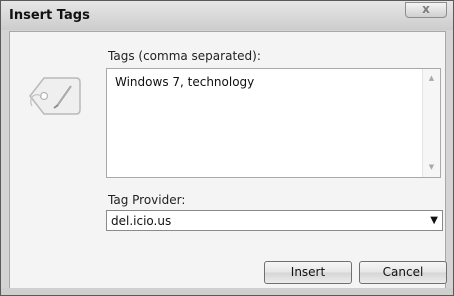 Image resolution: width=454 pixels, height=296 pixels. I want to click on tag-provider-value: del.icio.us, so click(141, 221).